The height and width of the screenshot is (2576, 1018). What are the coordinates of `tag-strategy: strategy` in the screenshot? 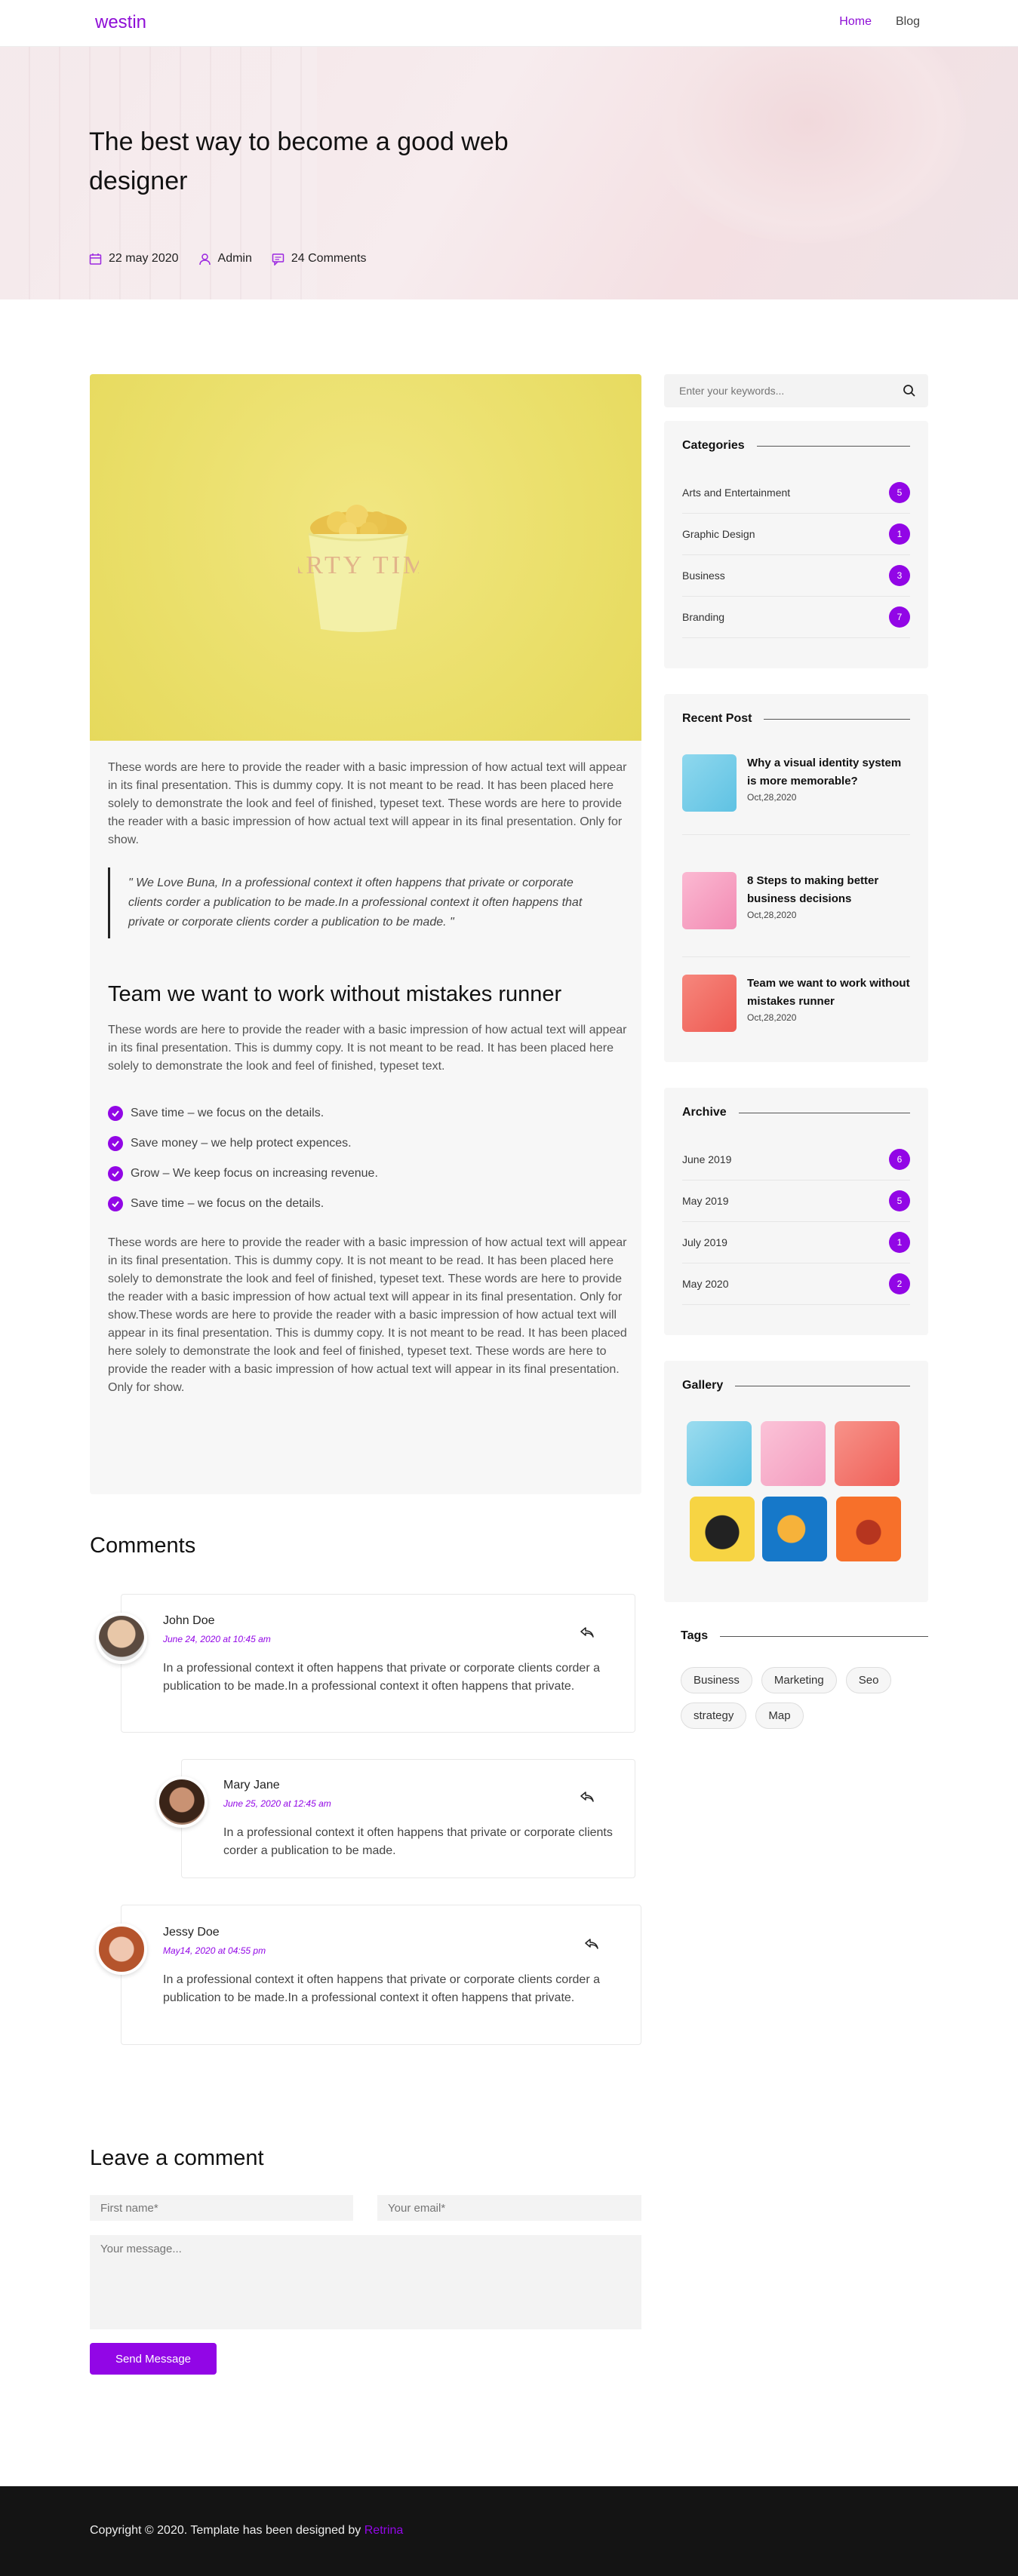 It's located at (714, 1716).